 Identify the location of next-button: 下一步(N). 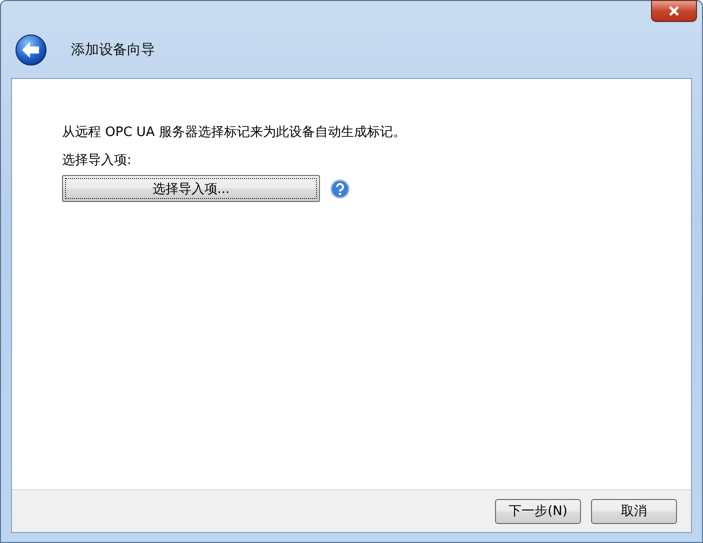
(538, 511).